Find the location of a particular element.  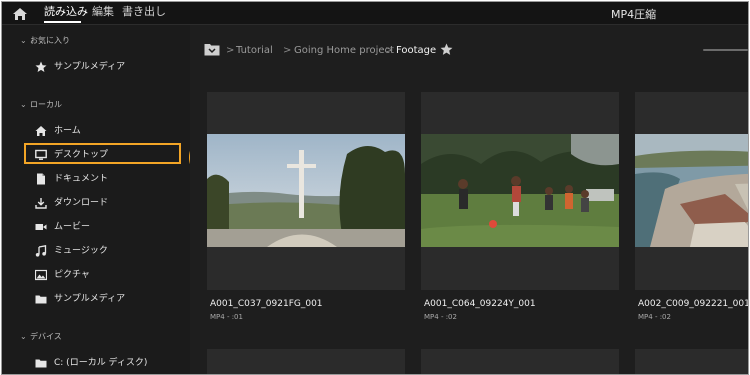

sidebar-item-label: C: (ローカル ディスク) is located at coordinates (101, 363).